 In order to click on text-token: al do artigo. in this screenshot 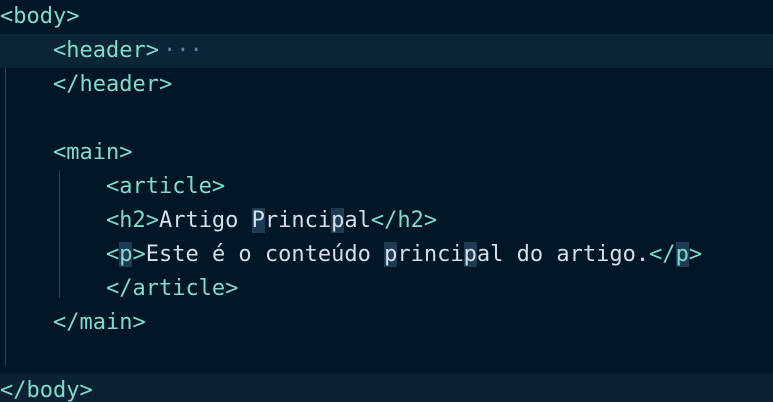, I will do `click(563, 254)`.